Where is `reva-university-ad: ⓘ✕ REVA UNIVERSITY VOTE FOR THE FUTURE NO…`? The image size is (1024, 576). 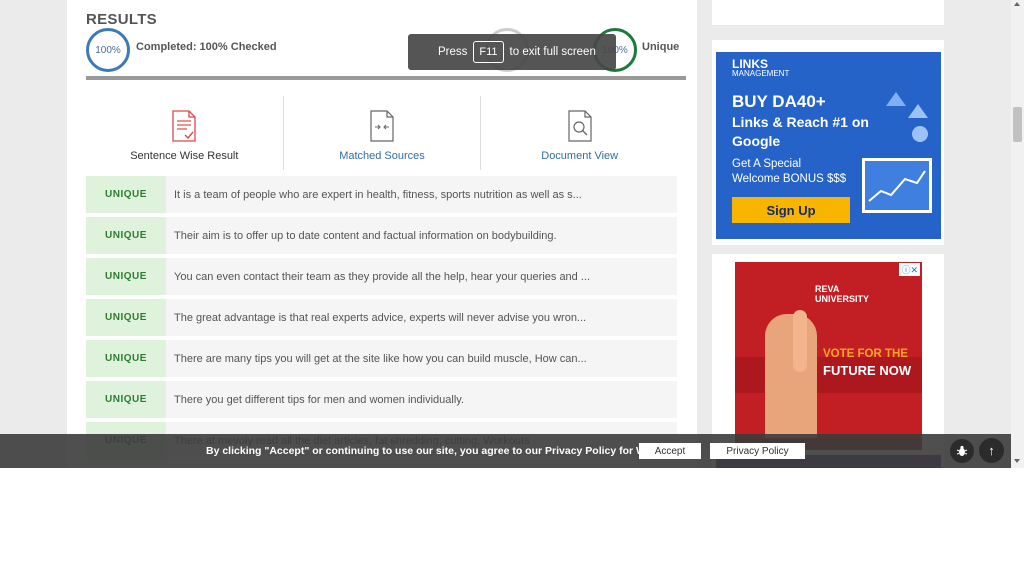
reva-university-ad: ⓘ✕ REVA UNIVERSITY VOTE FOR THE FUTURE NO… is located at coordinates (828, 356).